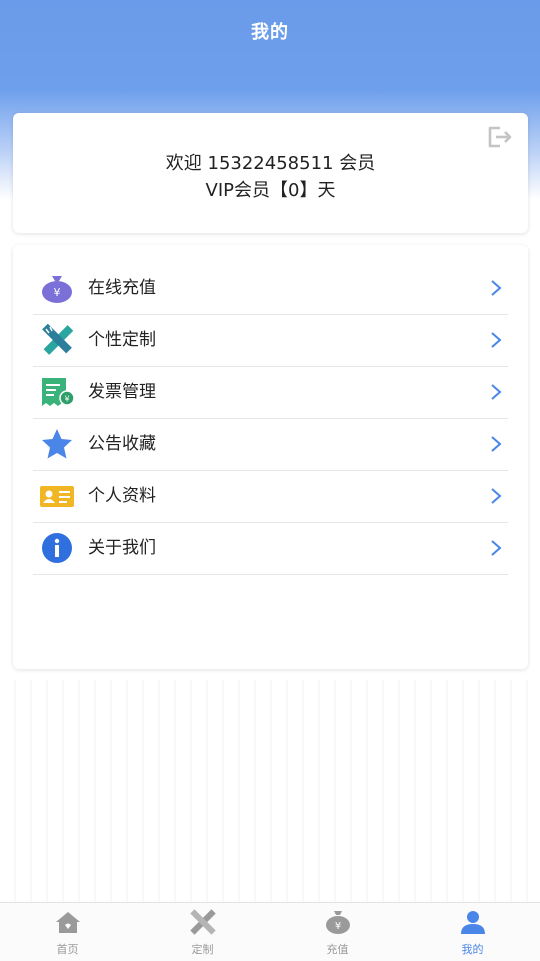  I want to click on tab-recharge: ¥ 充值, so click(337, 932).